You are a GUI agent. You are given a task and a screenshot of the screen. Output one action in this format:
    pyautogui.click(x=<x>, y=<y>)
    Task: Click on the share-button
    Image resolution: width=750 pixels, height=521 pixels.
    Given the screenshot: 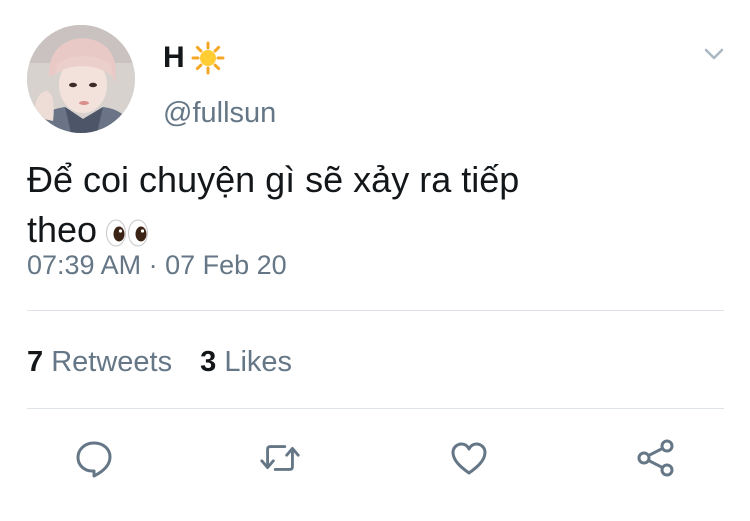 What is the action you would take?
    pyautogui.click(x=656, y=458)
    